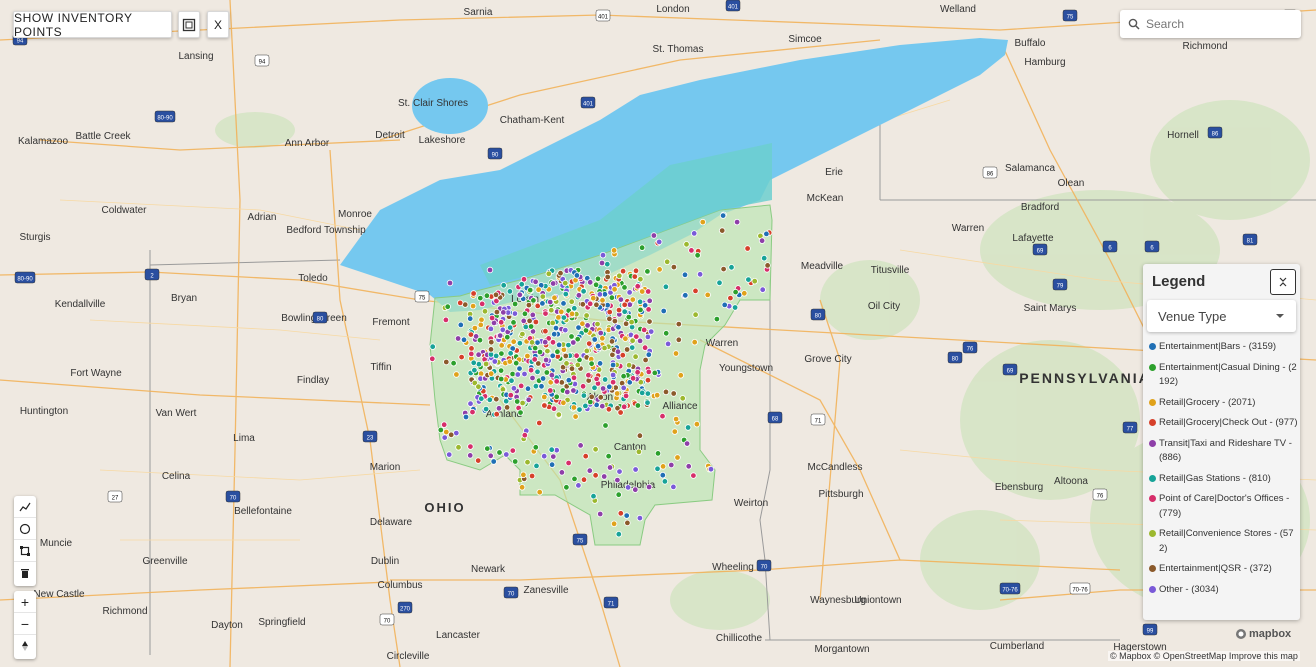 Image resolution: width=1316 pixels, height=667 pixels. Describe the element at coordinates (25, 602) in the screenshot. I see `zoom-in-button: +` at that location.